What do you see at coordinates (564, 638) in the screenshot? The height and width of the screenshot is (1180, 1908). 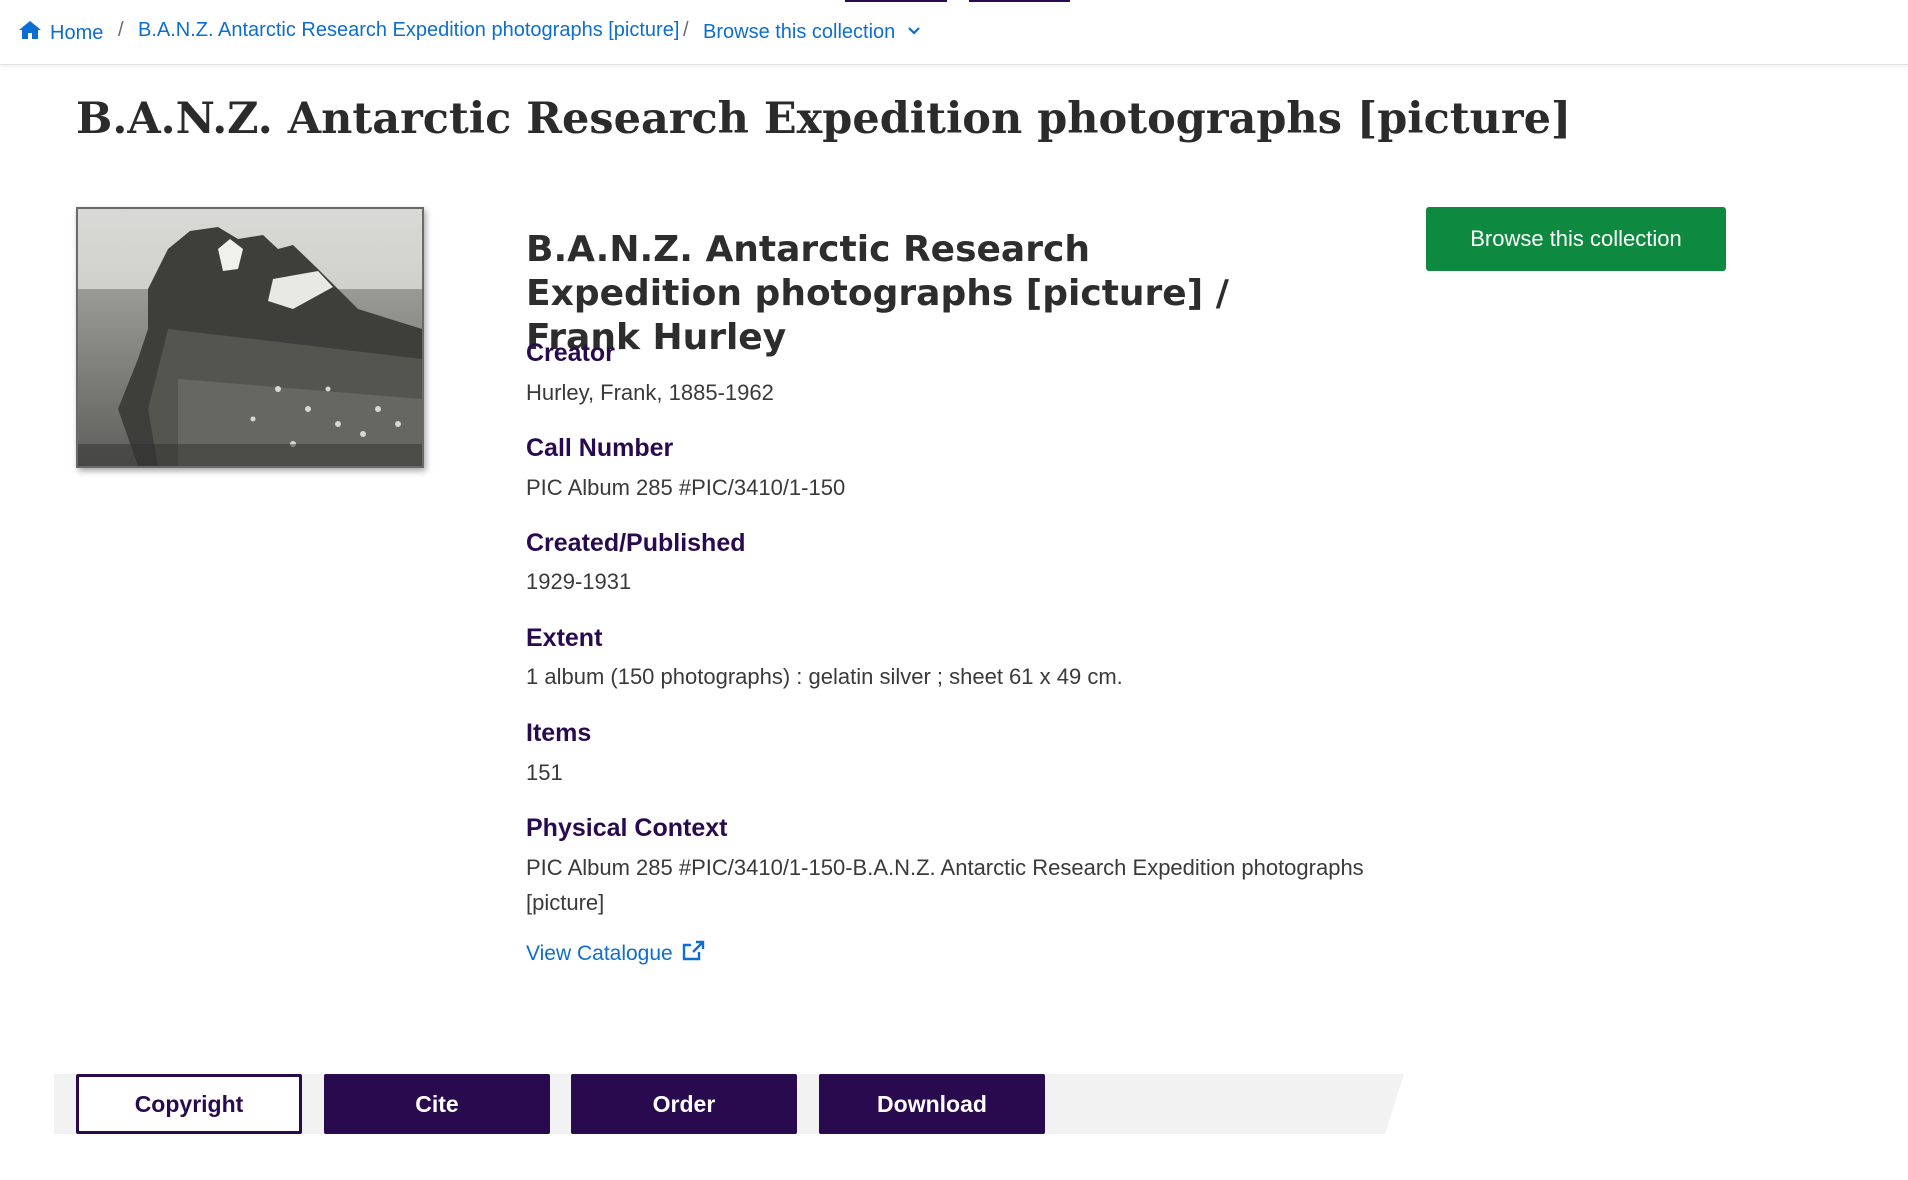 I see `extent-label: Extent` at bounding box center [564, 638].